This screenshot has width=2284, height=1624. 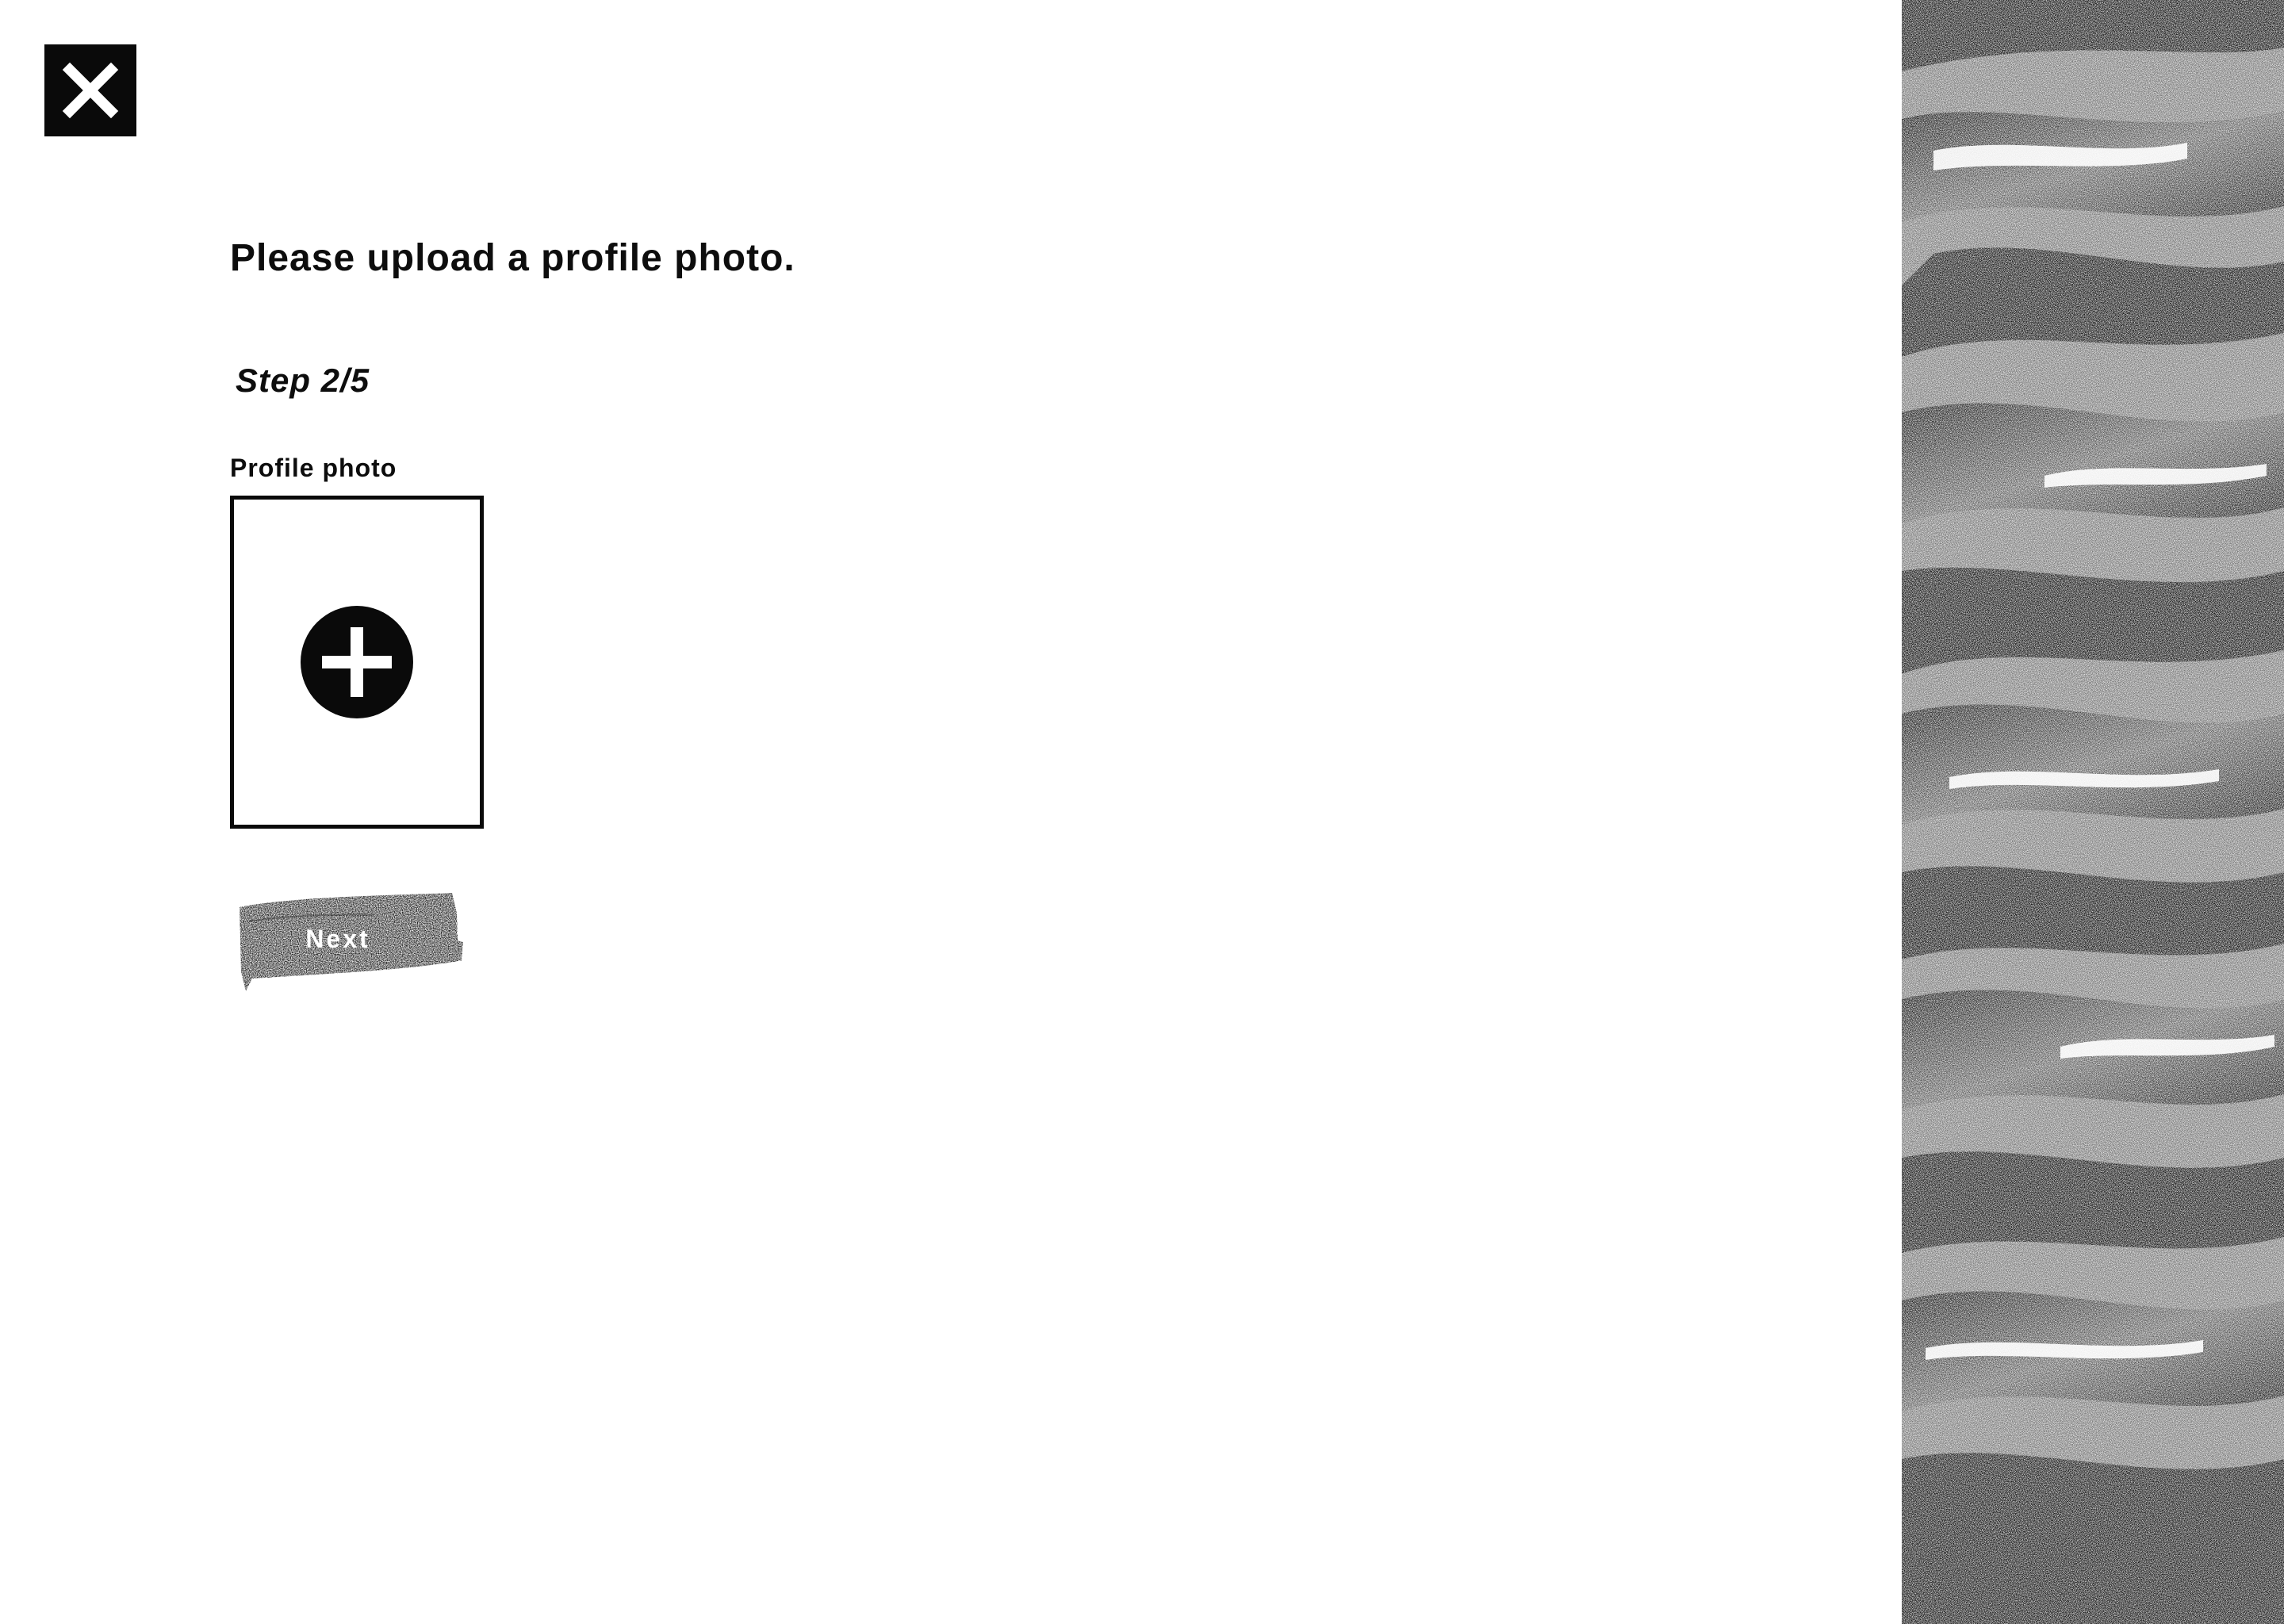 I want to click on next-button: Next, so click(x=347, y=937).